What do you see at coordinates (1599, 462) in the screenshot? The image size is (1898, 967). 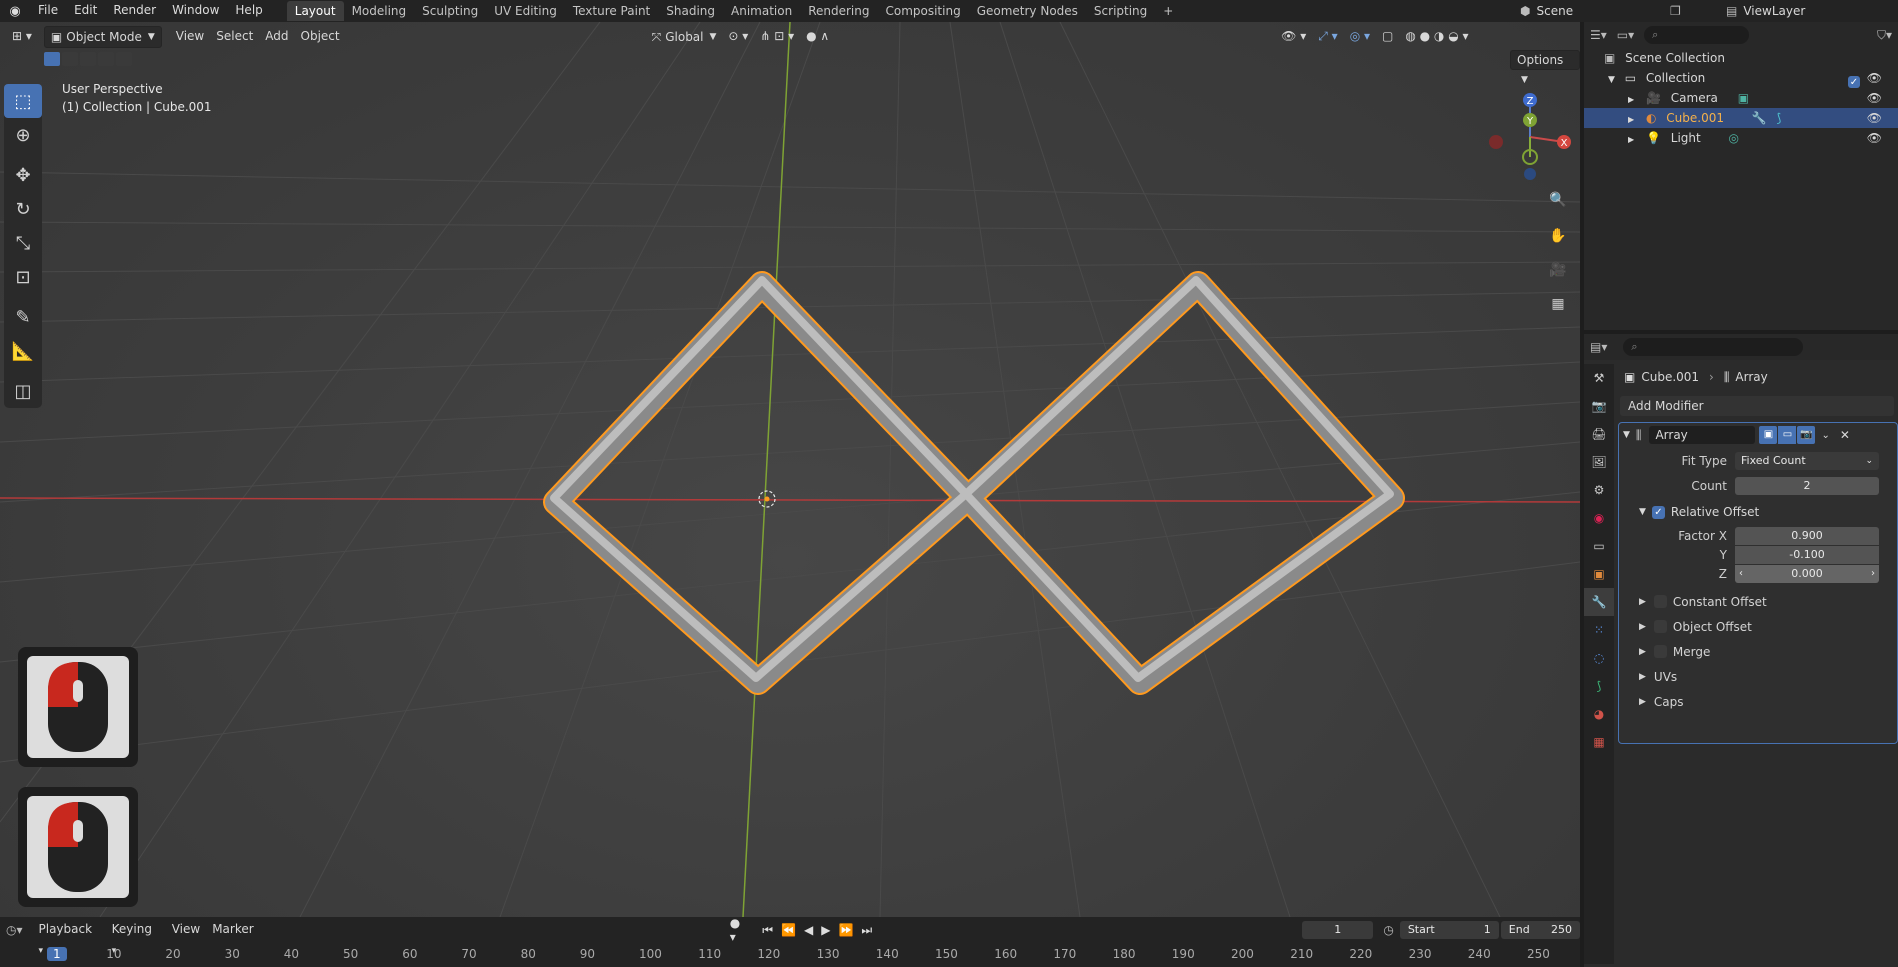 I see `view-layer-tab-icon: 🖼` at bounding box center [1599, 462].